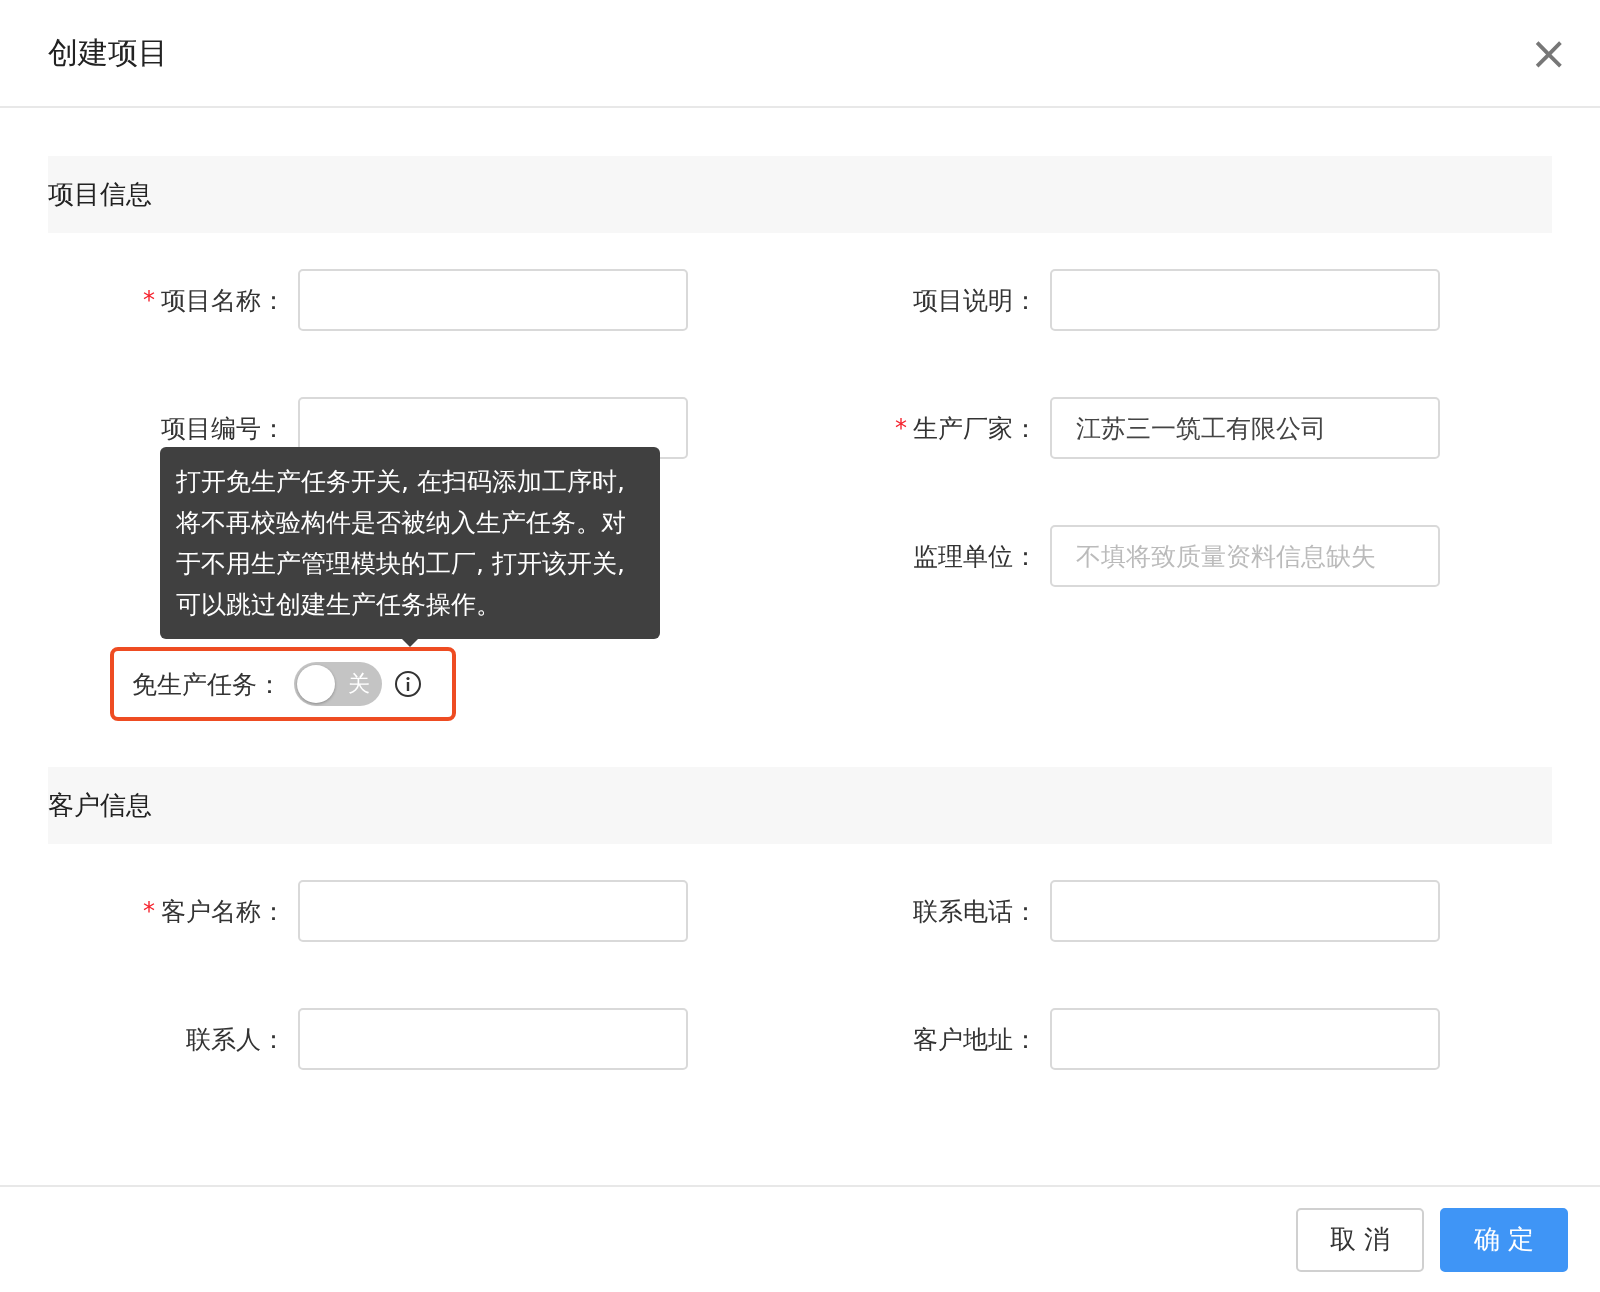 This screenshot has width=1600, height=1292. What do you see at coordinates (108, 52) in the screenshot?
I see `dialog-title: 创建项目` at bounding box center [108, 52].